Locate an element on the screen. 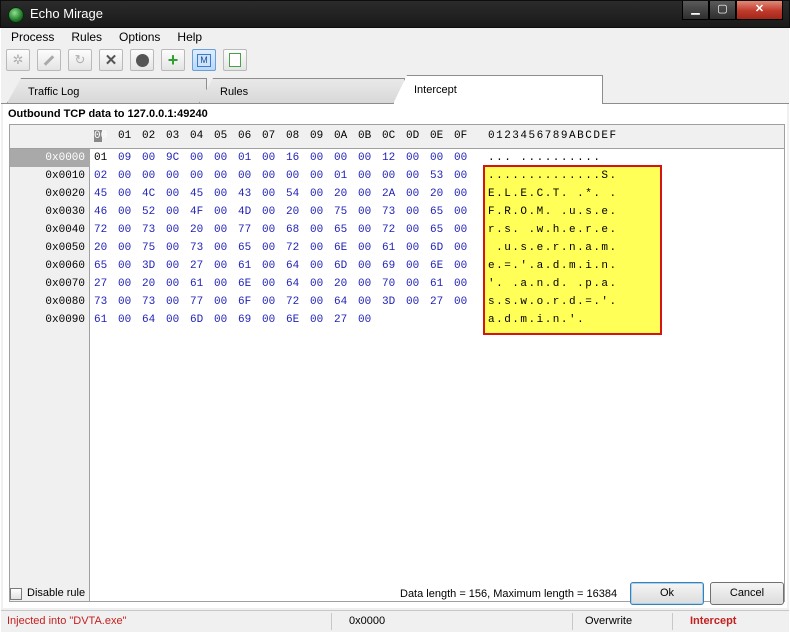 This screenshot has width=790, height=632. hex-byte: 4C is located at coordinates (154, 194).